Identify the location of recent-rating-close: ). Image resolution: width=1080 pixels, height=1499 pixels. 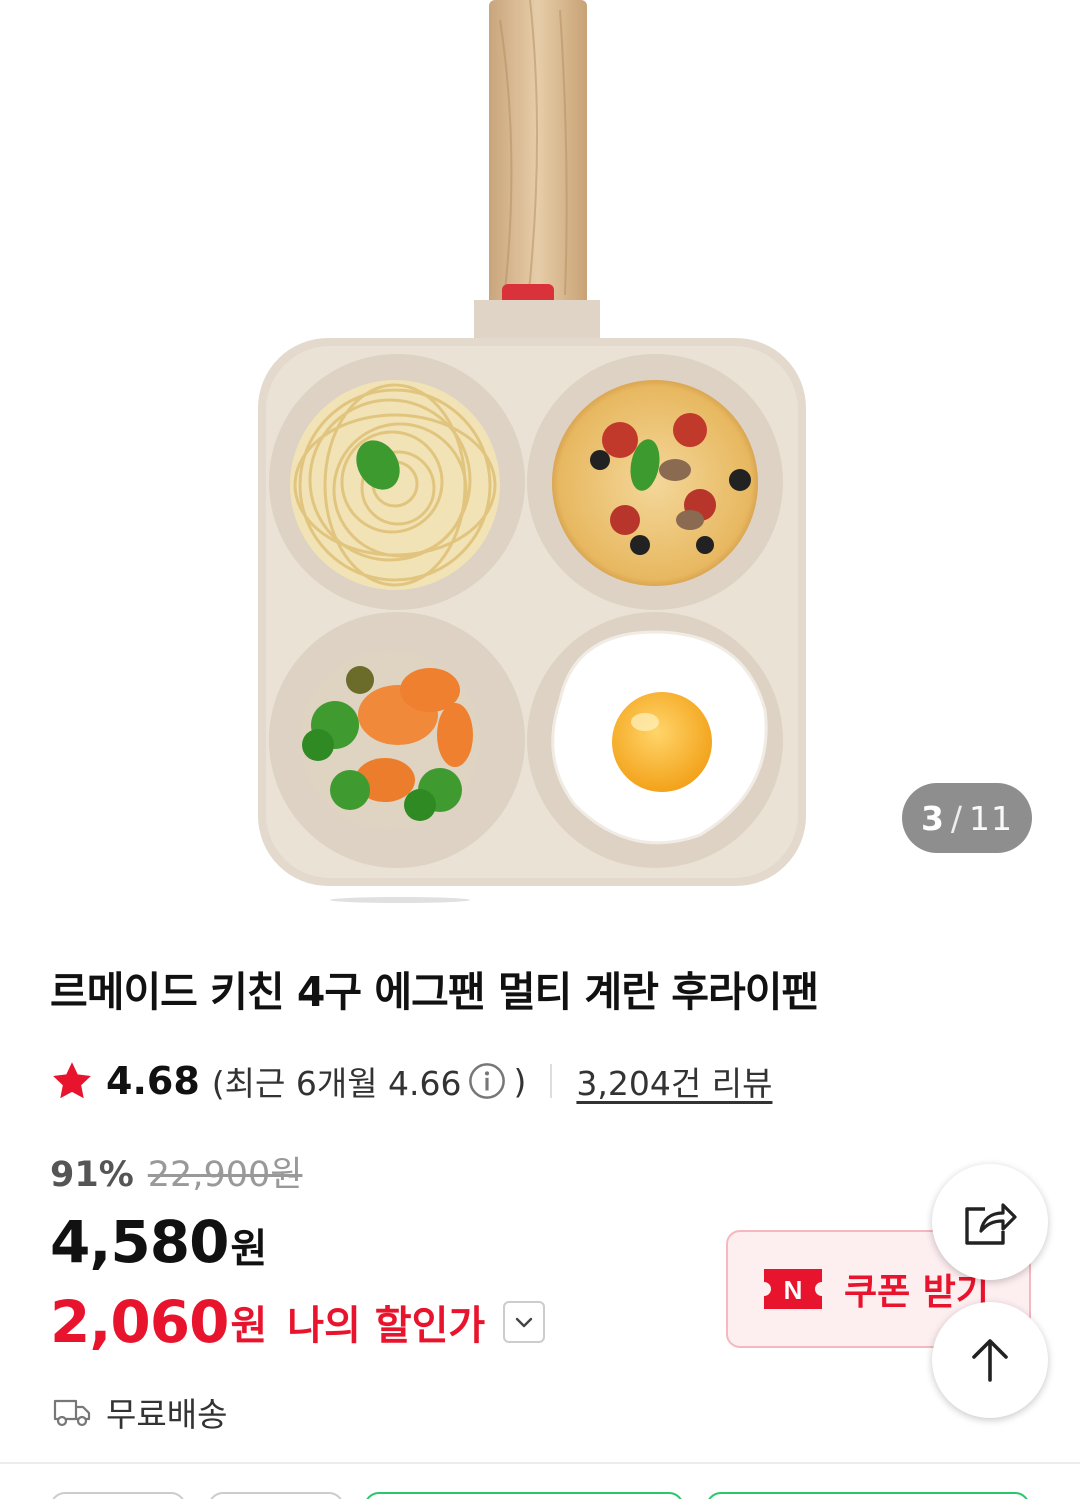
(520, 1081).